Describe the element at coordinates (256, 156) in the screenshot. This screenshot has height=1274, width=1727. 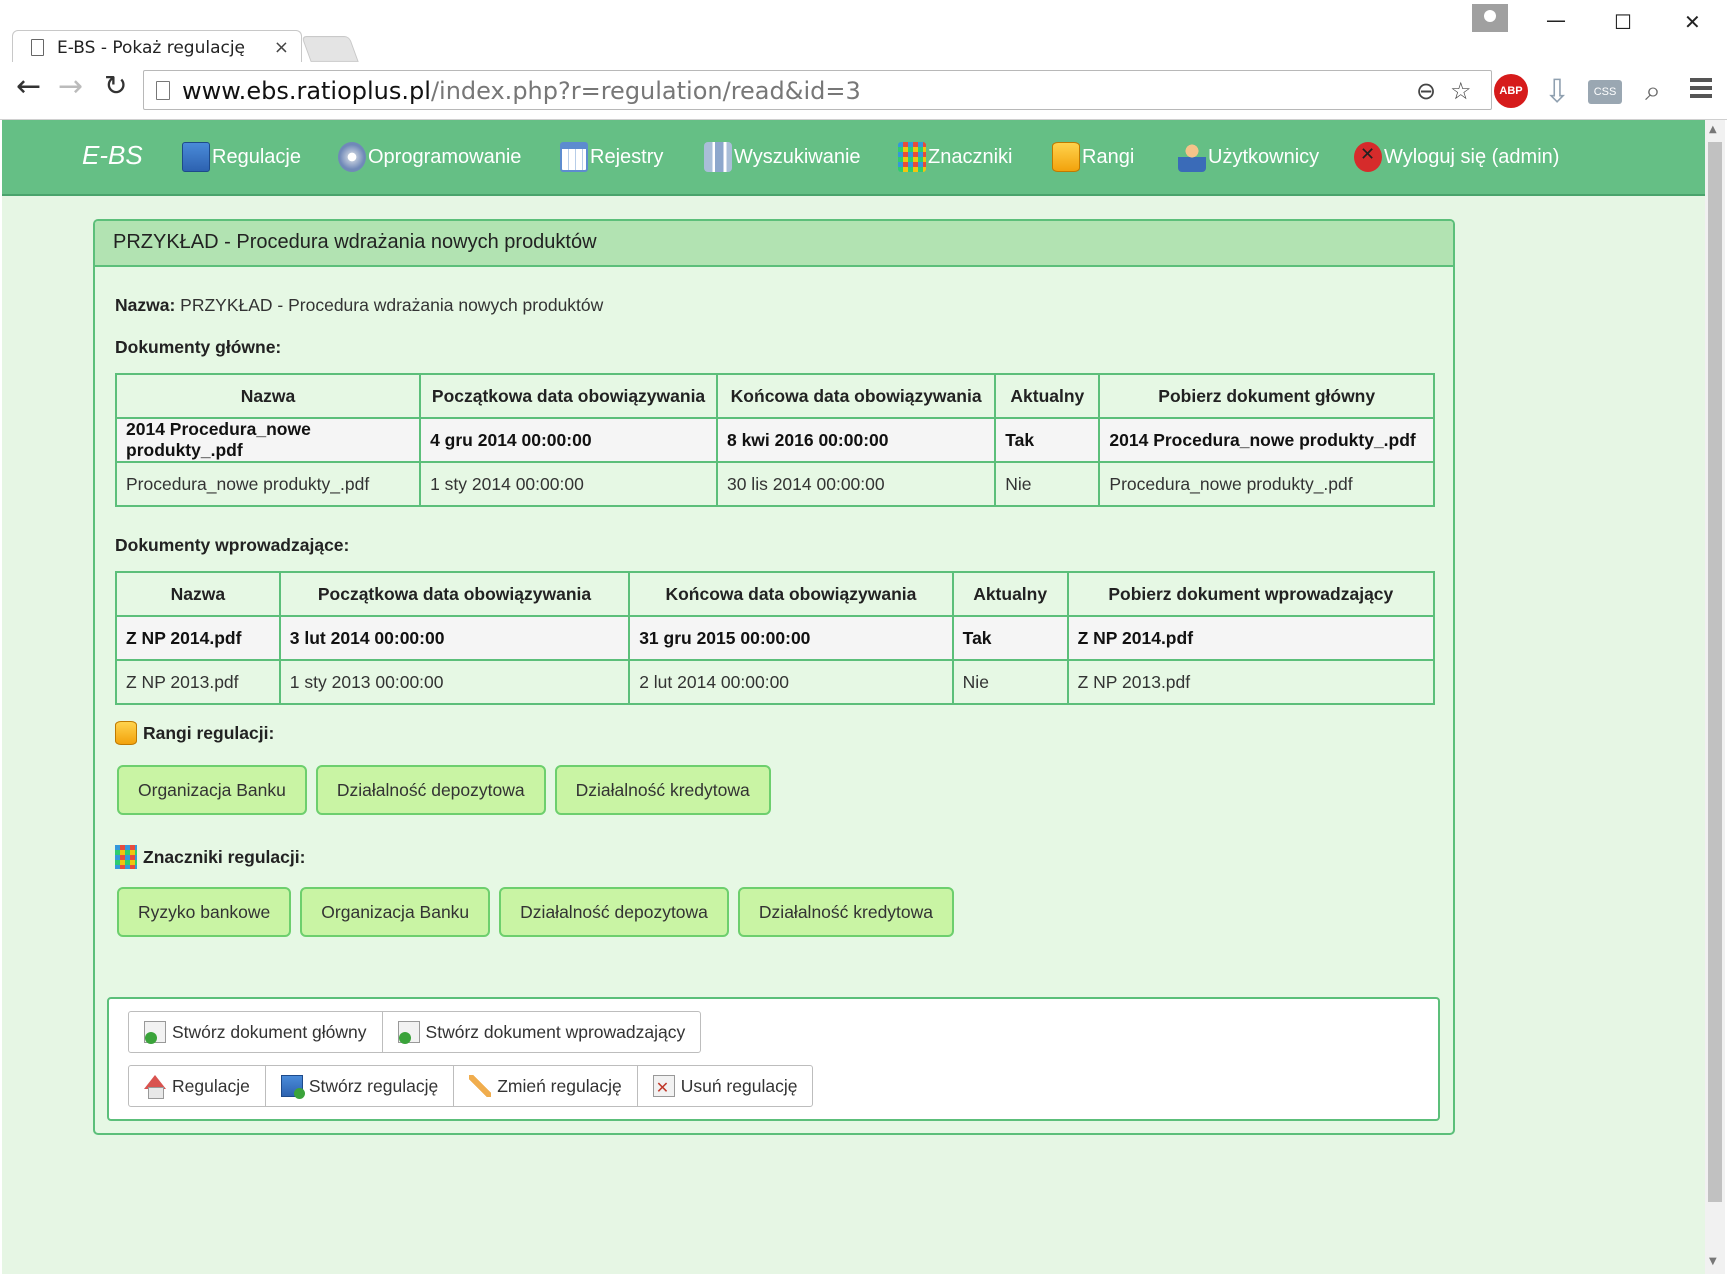
I see `nav-label: Regulacje` at that location.